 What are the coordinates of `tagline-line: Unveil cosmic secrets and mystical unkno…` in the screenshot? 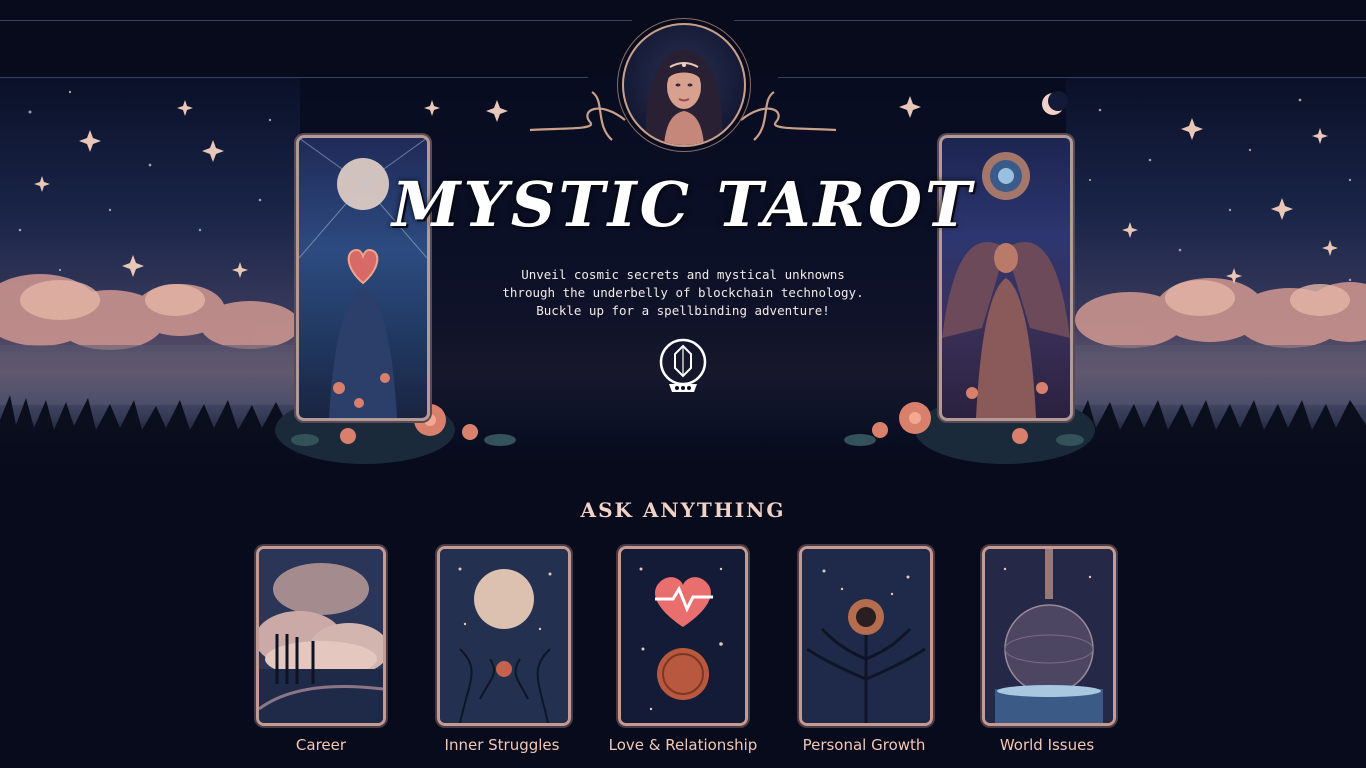 It's located at (683, 274).